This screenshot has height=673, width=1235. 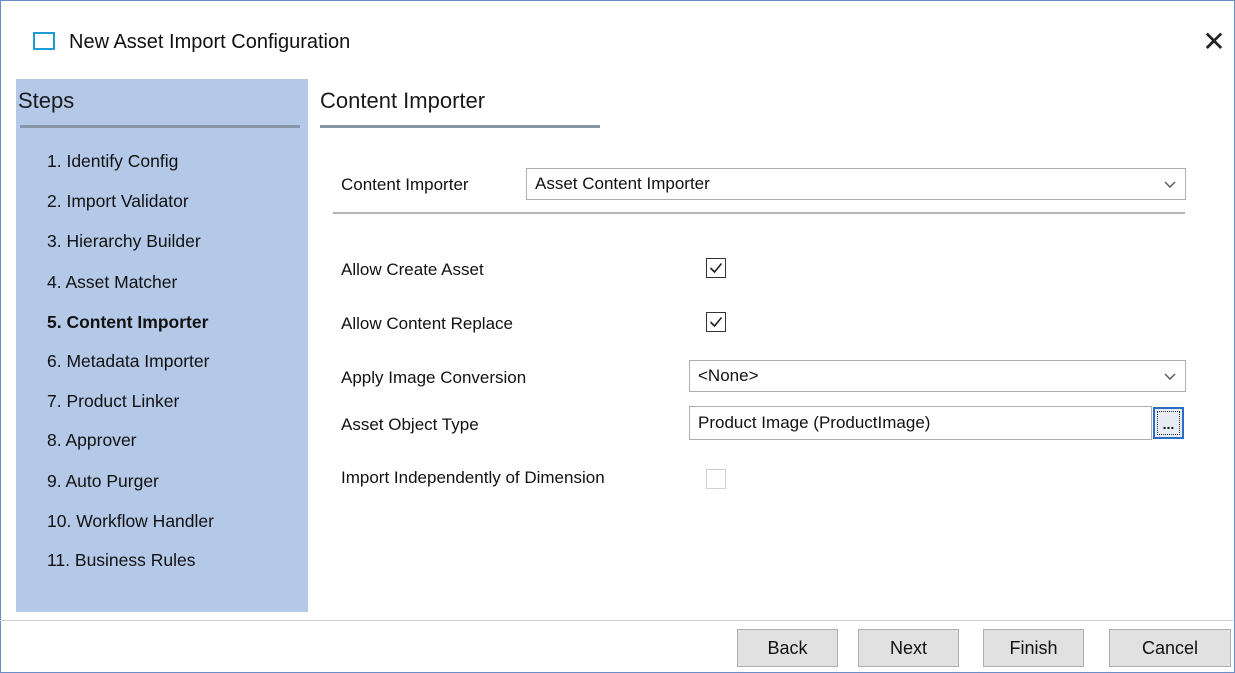 What do you see at coordinates (412, 269) in the screenshot?
I see `allow-create-asset-label: Allow Create Asset` at bounding box center [412, 269].